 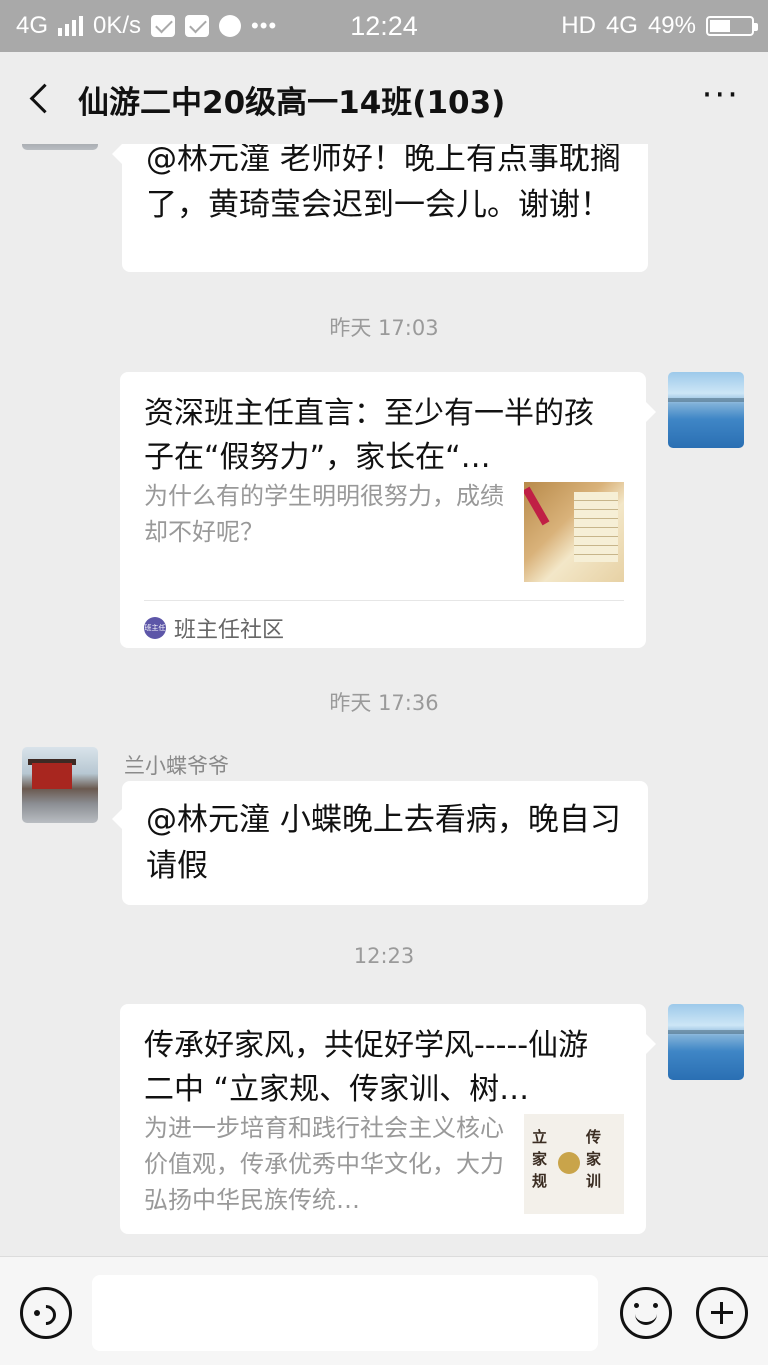 I want to click on input-bar, so click(x=384, y=1310).